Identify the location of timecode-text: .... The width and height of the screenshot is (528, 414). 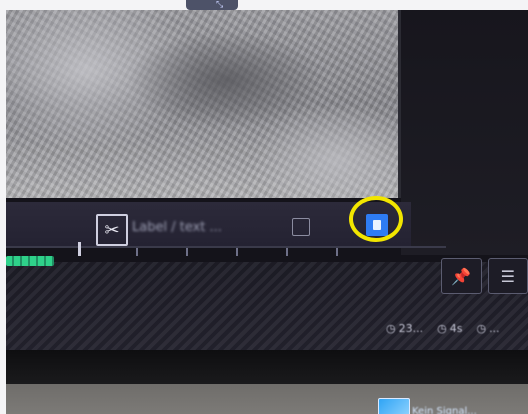
(494, 328).